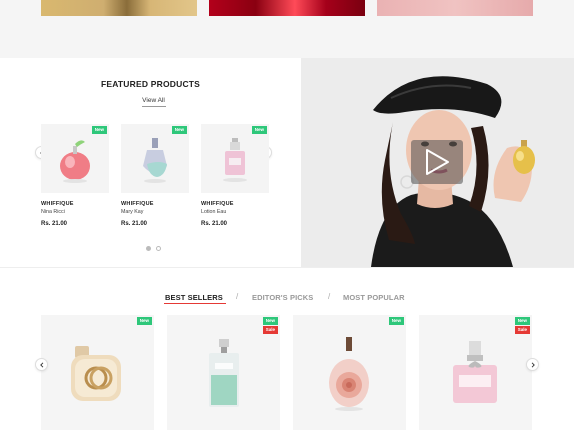 This screenshot has height=430, width=574. Describe the element at coordinates (154, 106) in the screenshot. I see `view-all-underline` at that location.